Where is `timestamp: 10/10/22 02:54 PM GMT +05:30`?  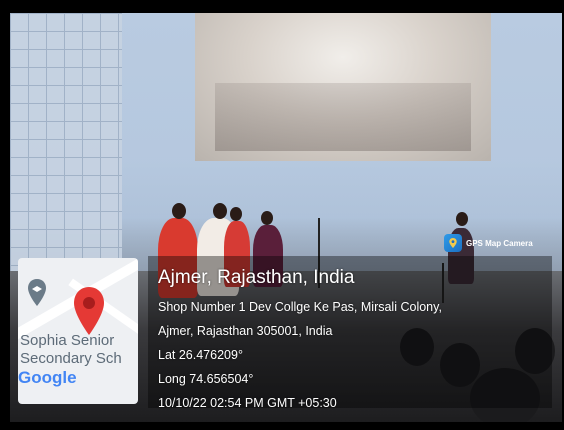 timestamp: 10/10/22 02:54 PM GMT +05:30 is located at coordinates (247, 403).